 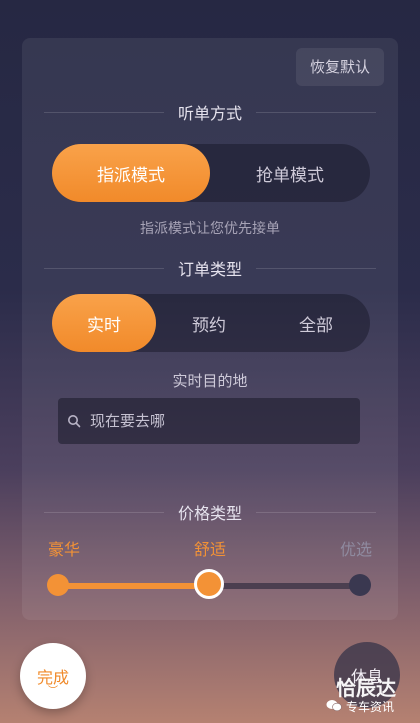 What do you see at coordinates (339, 67) in the screenshot?
I see `reset-default-button: 恢复默认` at bounding box center [339, 67].